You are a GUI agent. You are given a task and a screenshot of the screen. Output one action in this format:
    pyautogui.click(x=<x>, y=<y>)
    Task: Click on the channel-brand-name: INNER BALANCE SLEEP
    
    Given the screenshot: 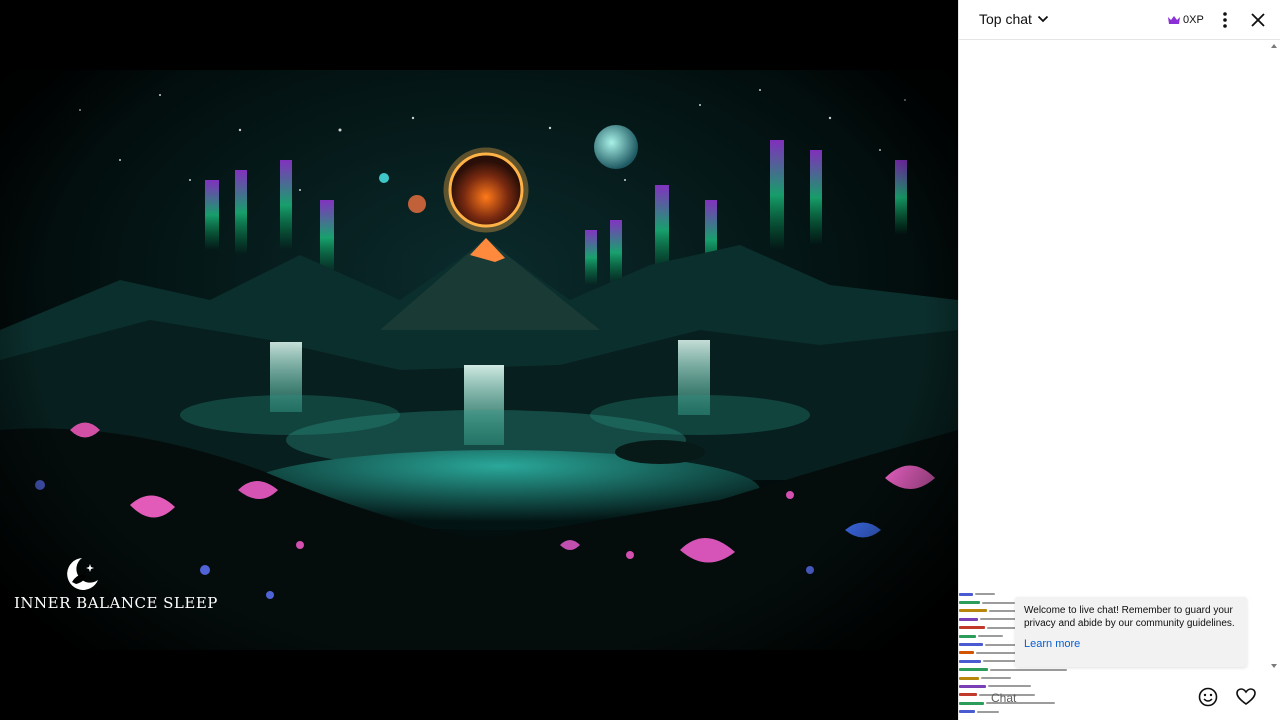 What is the action you would take?
    pyautogui.click(x=116, y=603)
    